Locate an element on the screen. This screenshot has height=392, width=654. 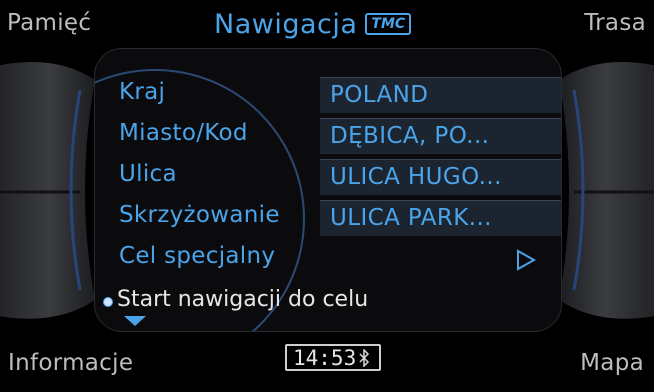
country-label: Kraj is located at coordinates (142, 92).